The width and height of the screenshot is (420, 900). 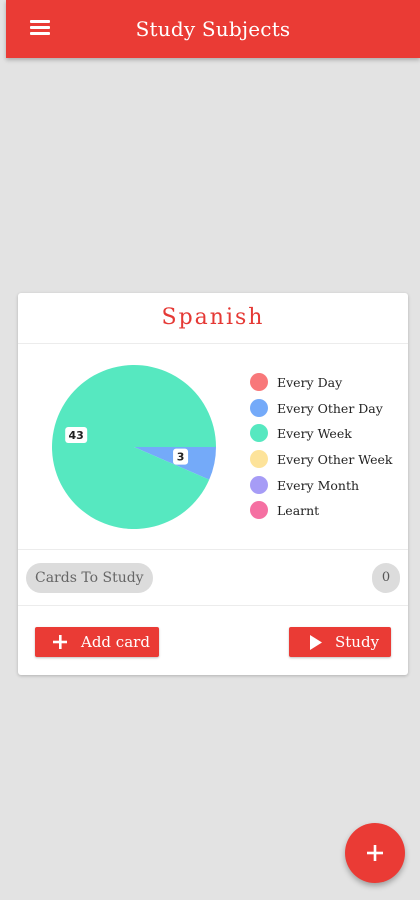 I want to click on legend-label: Every Week, so click(x=314, y=434).